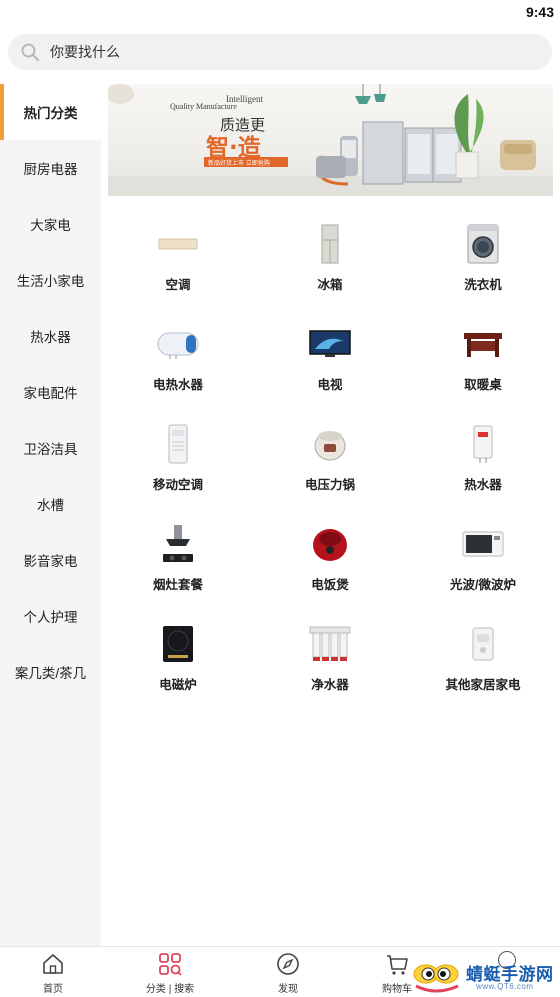 Image resolution: width=560 pixels, height=997 pixels. I want to click on portable-ac-icon, so click(178, 444).